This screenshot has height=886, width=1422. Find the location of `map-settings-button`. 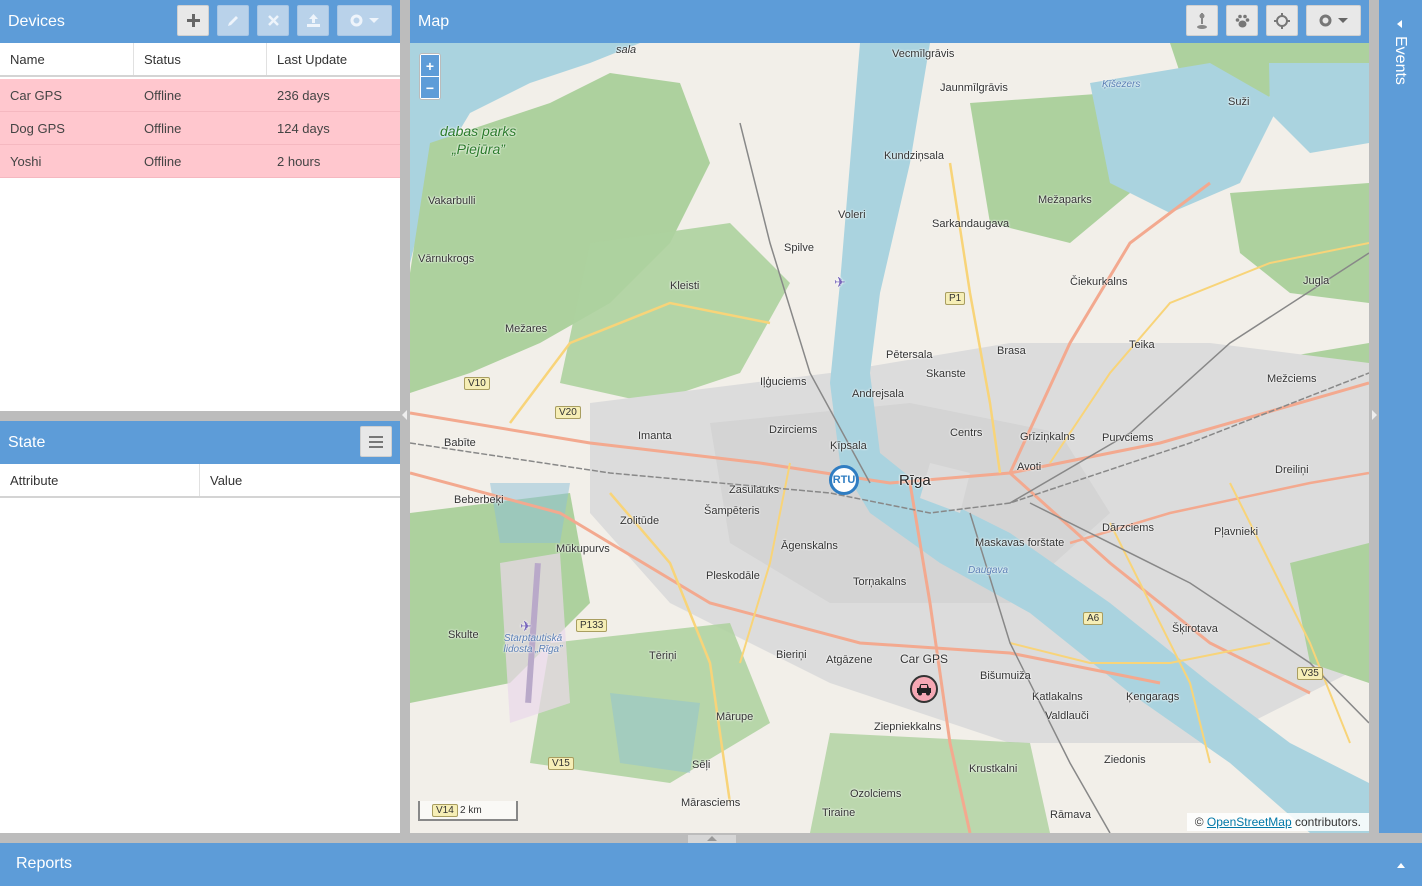

map-settings-button is located at coordinates (1333, 20).